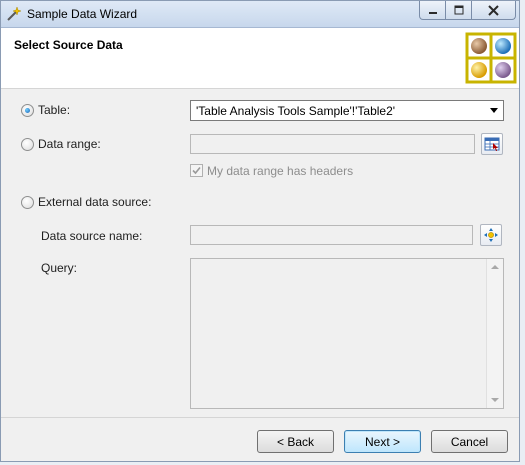 Image resolution: width=525 pixels, height=465 pixels. What do you see at coordinates (332, 144) in the screenshot?
I see `data-range-input` at bounding box center [332, 144].